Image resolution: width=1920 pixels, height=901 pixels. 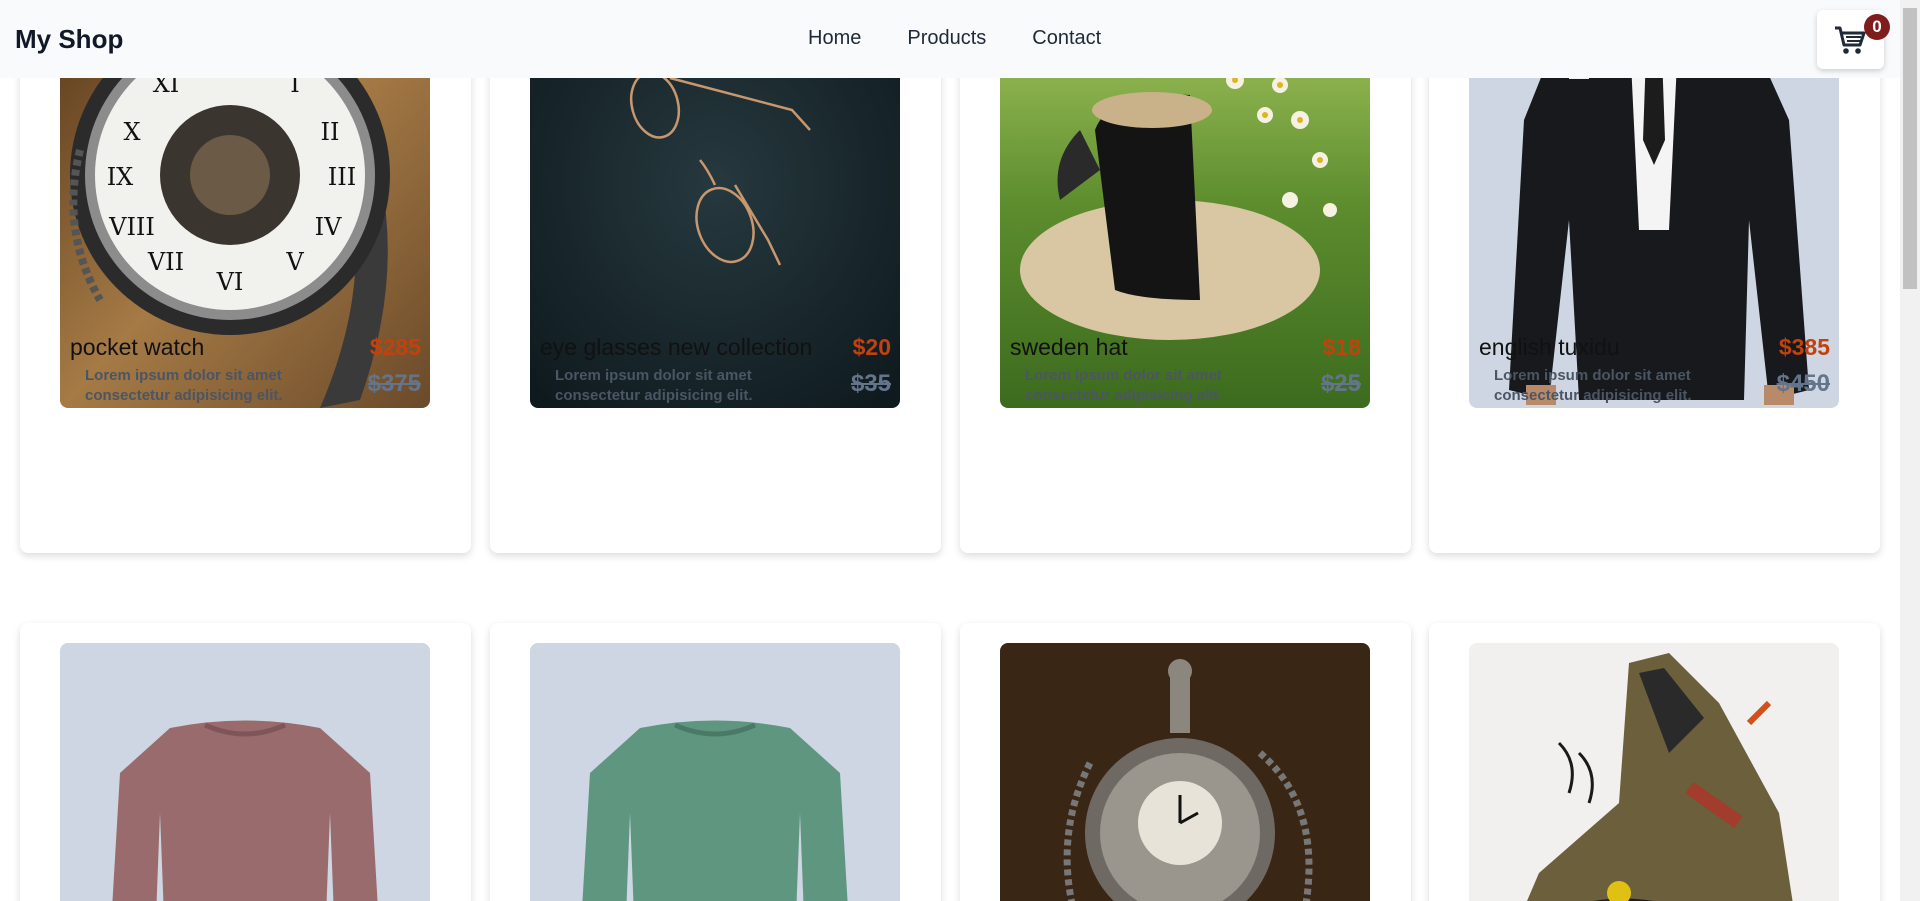 What do you see at coordinates (1549, 347) in the screenshot?
I see `product-name: english tuxidu` at bounding box center [1549, 347].